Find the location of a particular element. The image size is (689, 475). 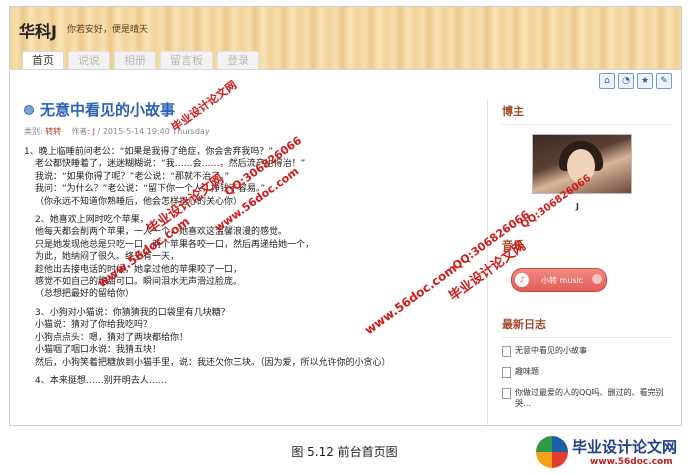

star-icon: ★ is located at coordinates (645, 81).